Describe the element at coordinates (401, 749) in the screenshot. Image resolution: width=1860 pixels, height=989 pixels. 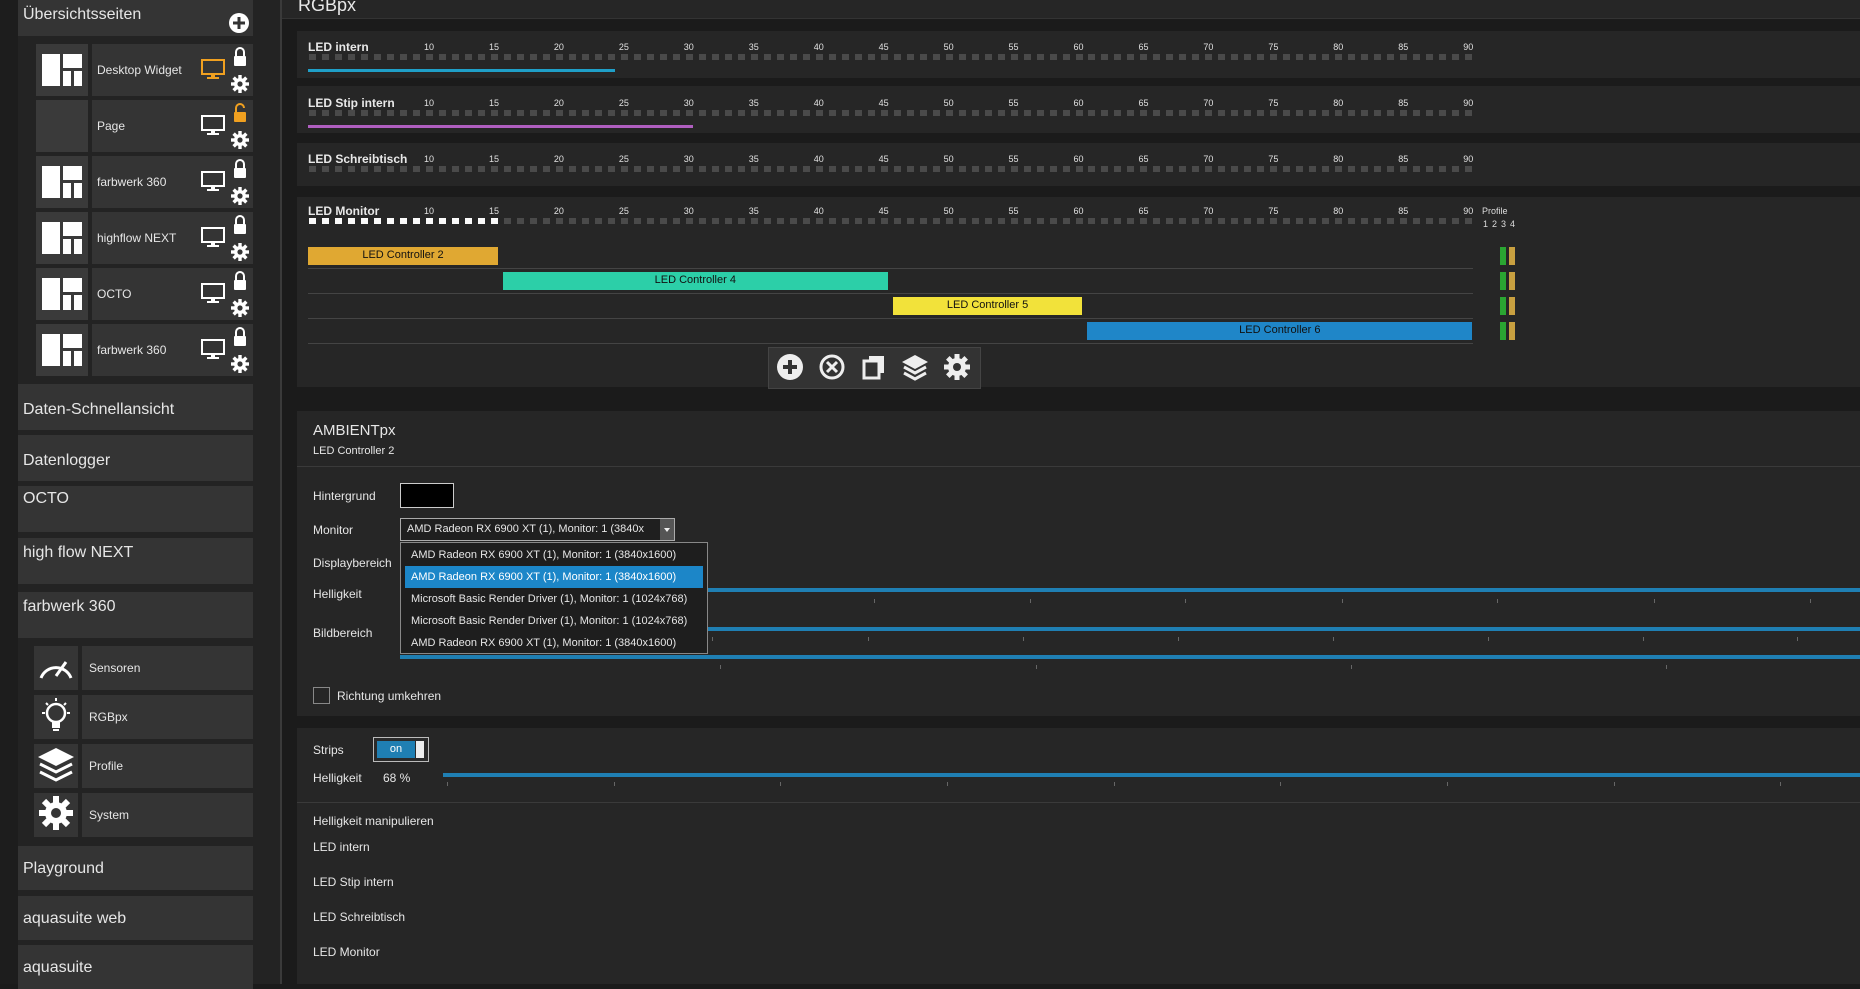
I see `strips-toggle: on` at that location.